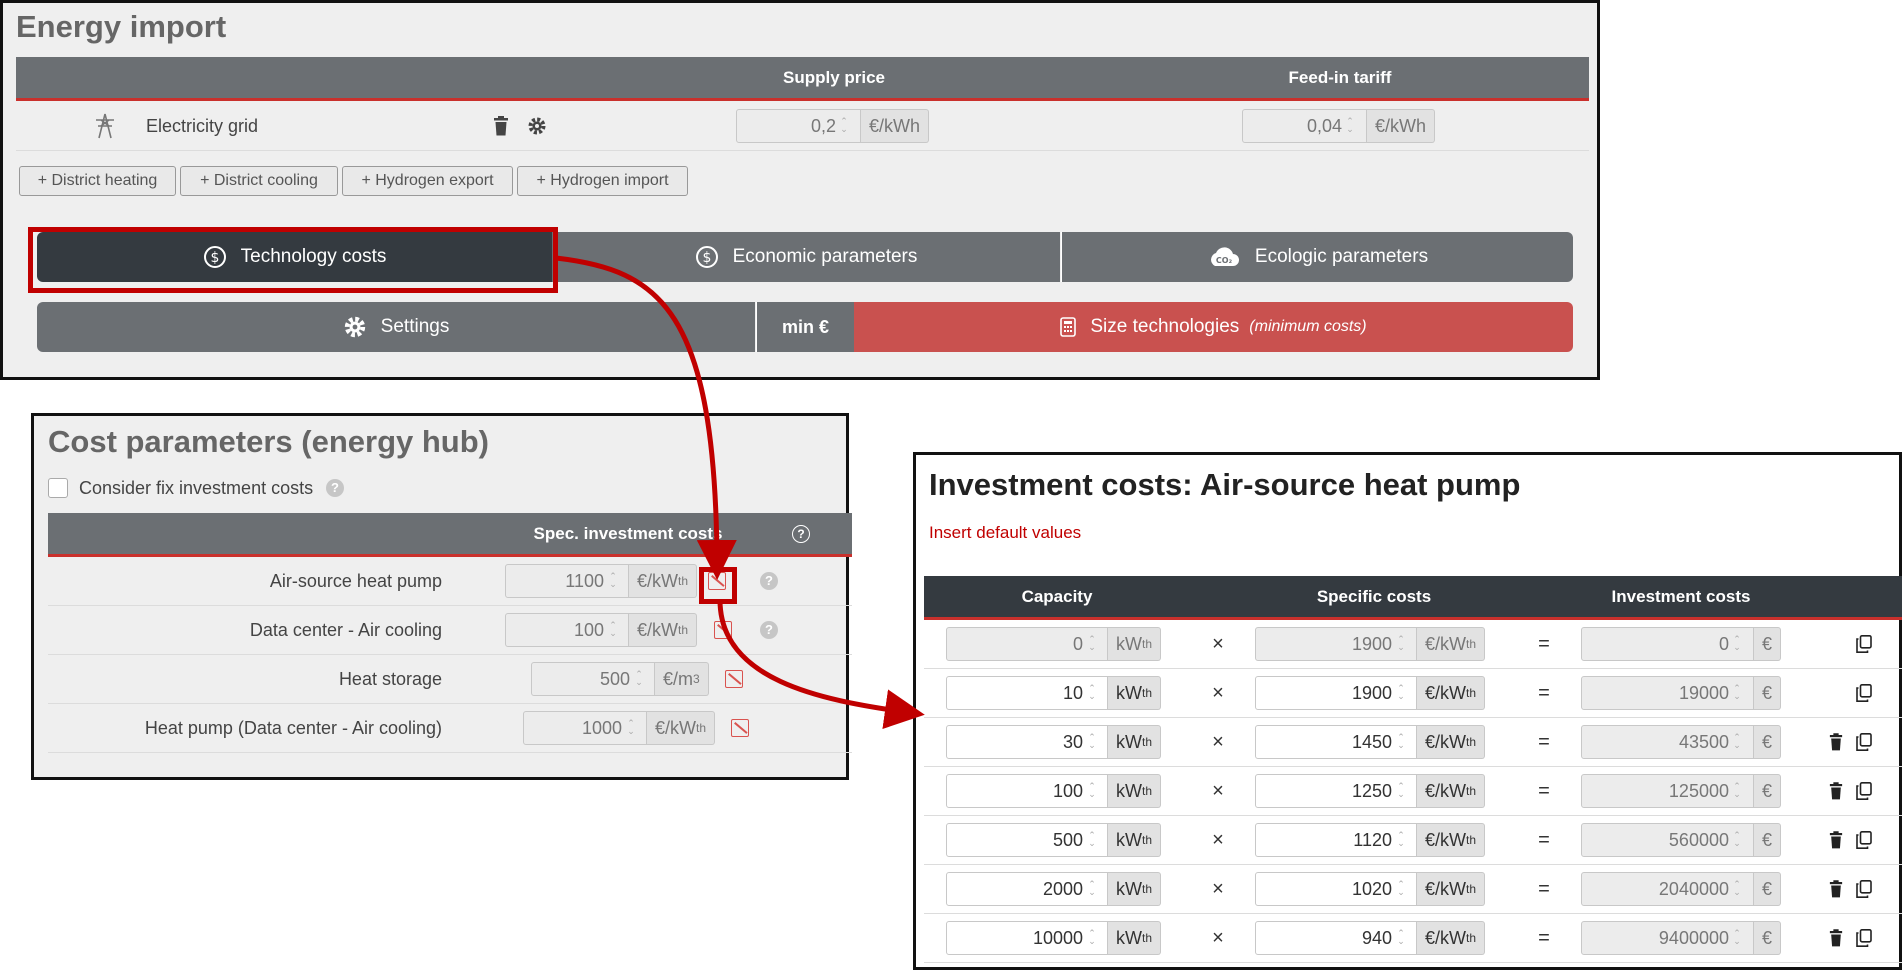 The width and height of the screenshot is (1902, 970). Describe the element at coordinates (821, 664) in the screenshot. I see `arrow-to-investment-table` at that location.